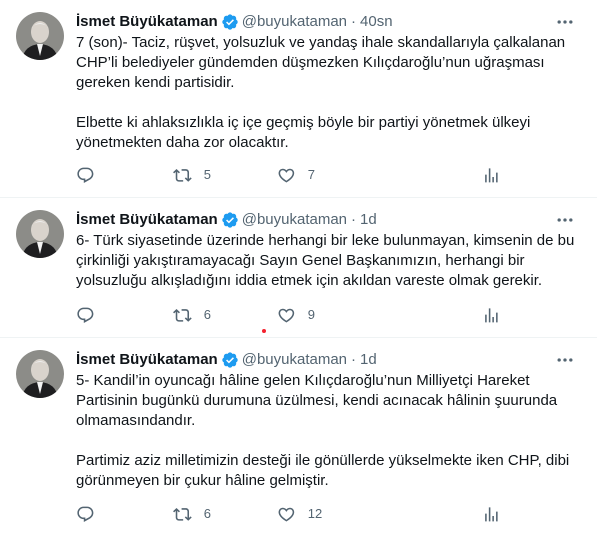 This screenshot has width=597, height=535. What do you see at coordinates (207, 174) in the screenshot?
I see `retweet-count: 5` at bounding box center [207, 174].